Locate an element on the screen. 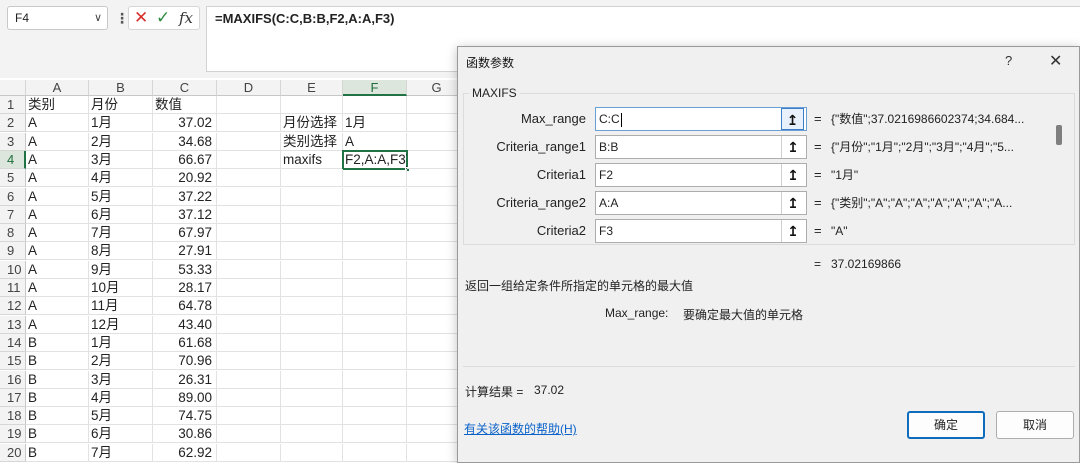  cell: 8月 is located at coordinates (121, 251).